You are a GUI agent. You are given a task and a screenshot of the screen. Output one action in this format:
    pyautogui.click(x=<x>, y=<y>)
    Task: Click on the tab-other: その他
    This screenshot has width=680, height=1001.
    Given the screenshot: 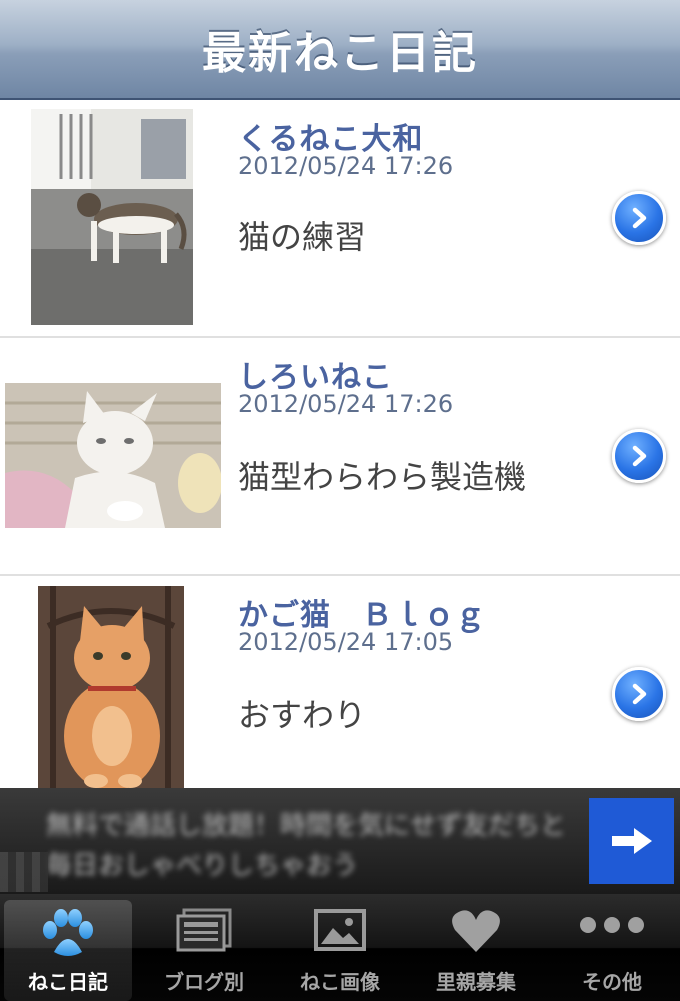 What is the action you would take?
    pyautogui.click(x=612, y=947)
    